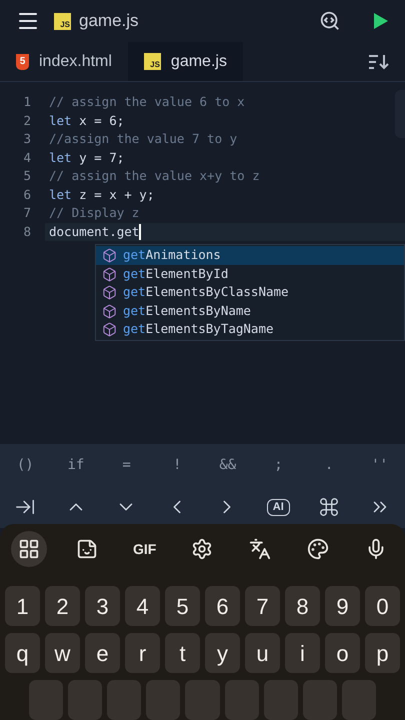 This screenshot has width=405, height=720. Describe the element at coordinates (182, 606) in the screenshot. I see `keyboard-key: 5` at that location.